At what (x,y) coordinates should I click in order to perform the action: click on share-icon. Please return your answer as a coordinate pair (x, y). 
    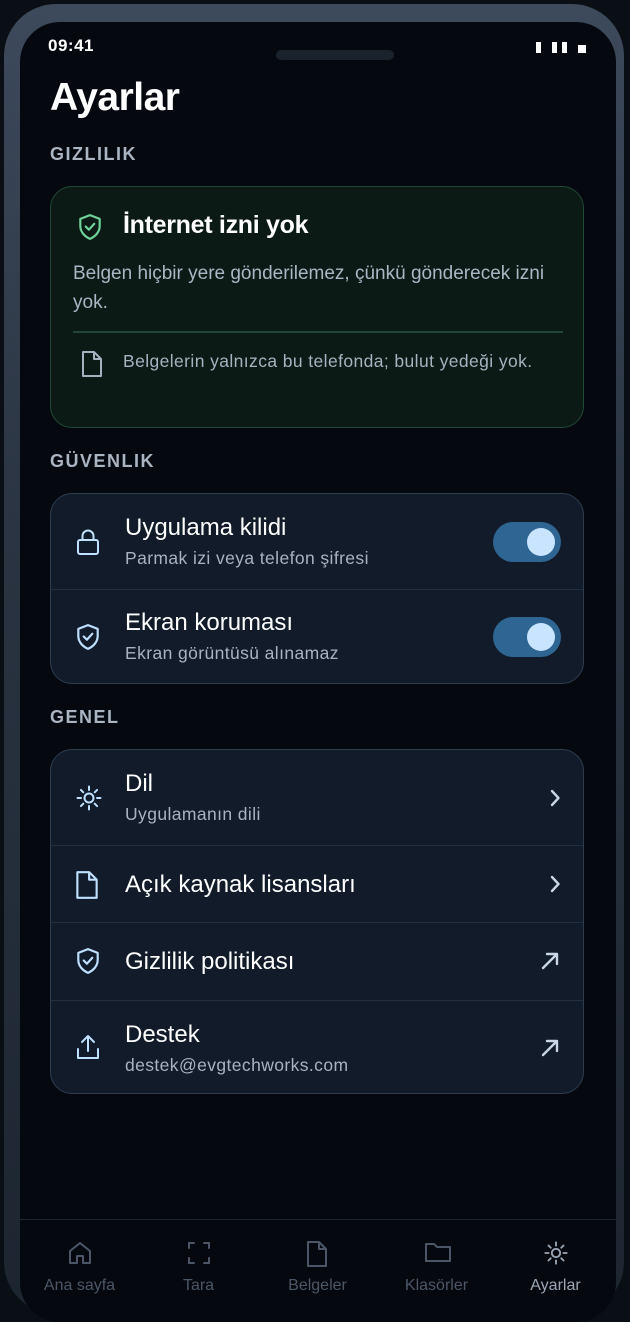
    Looking at the image, I should click on (88, 1049).